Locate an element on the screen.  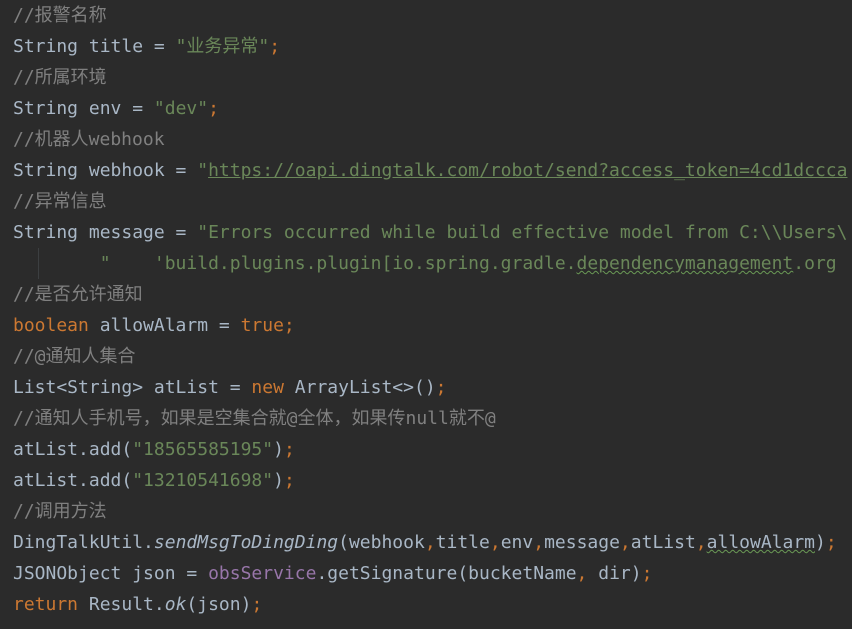
code-line: //调用方法 is located at coordinates (60, 511).